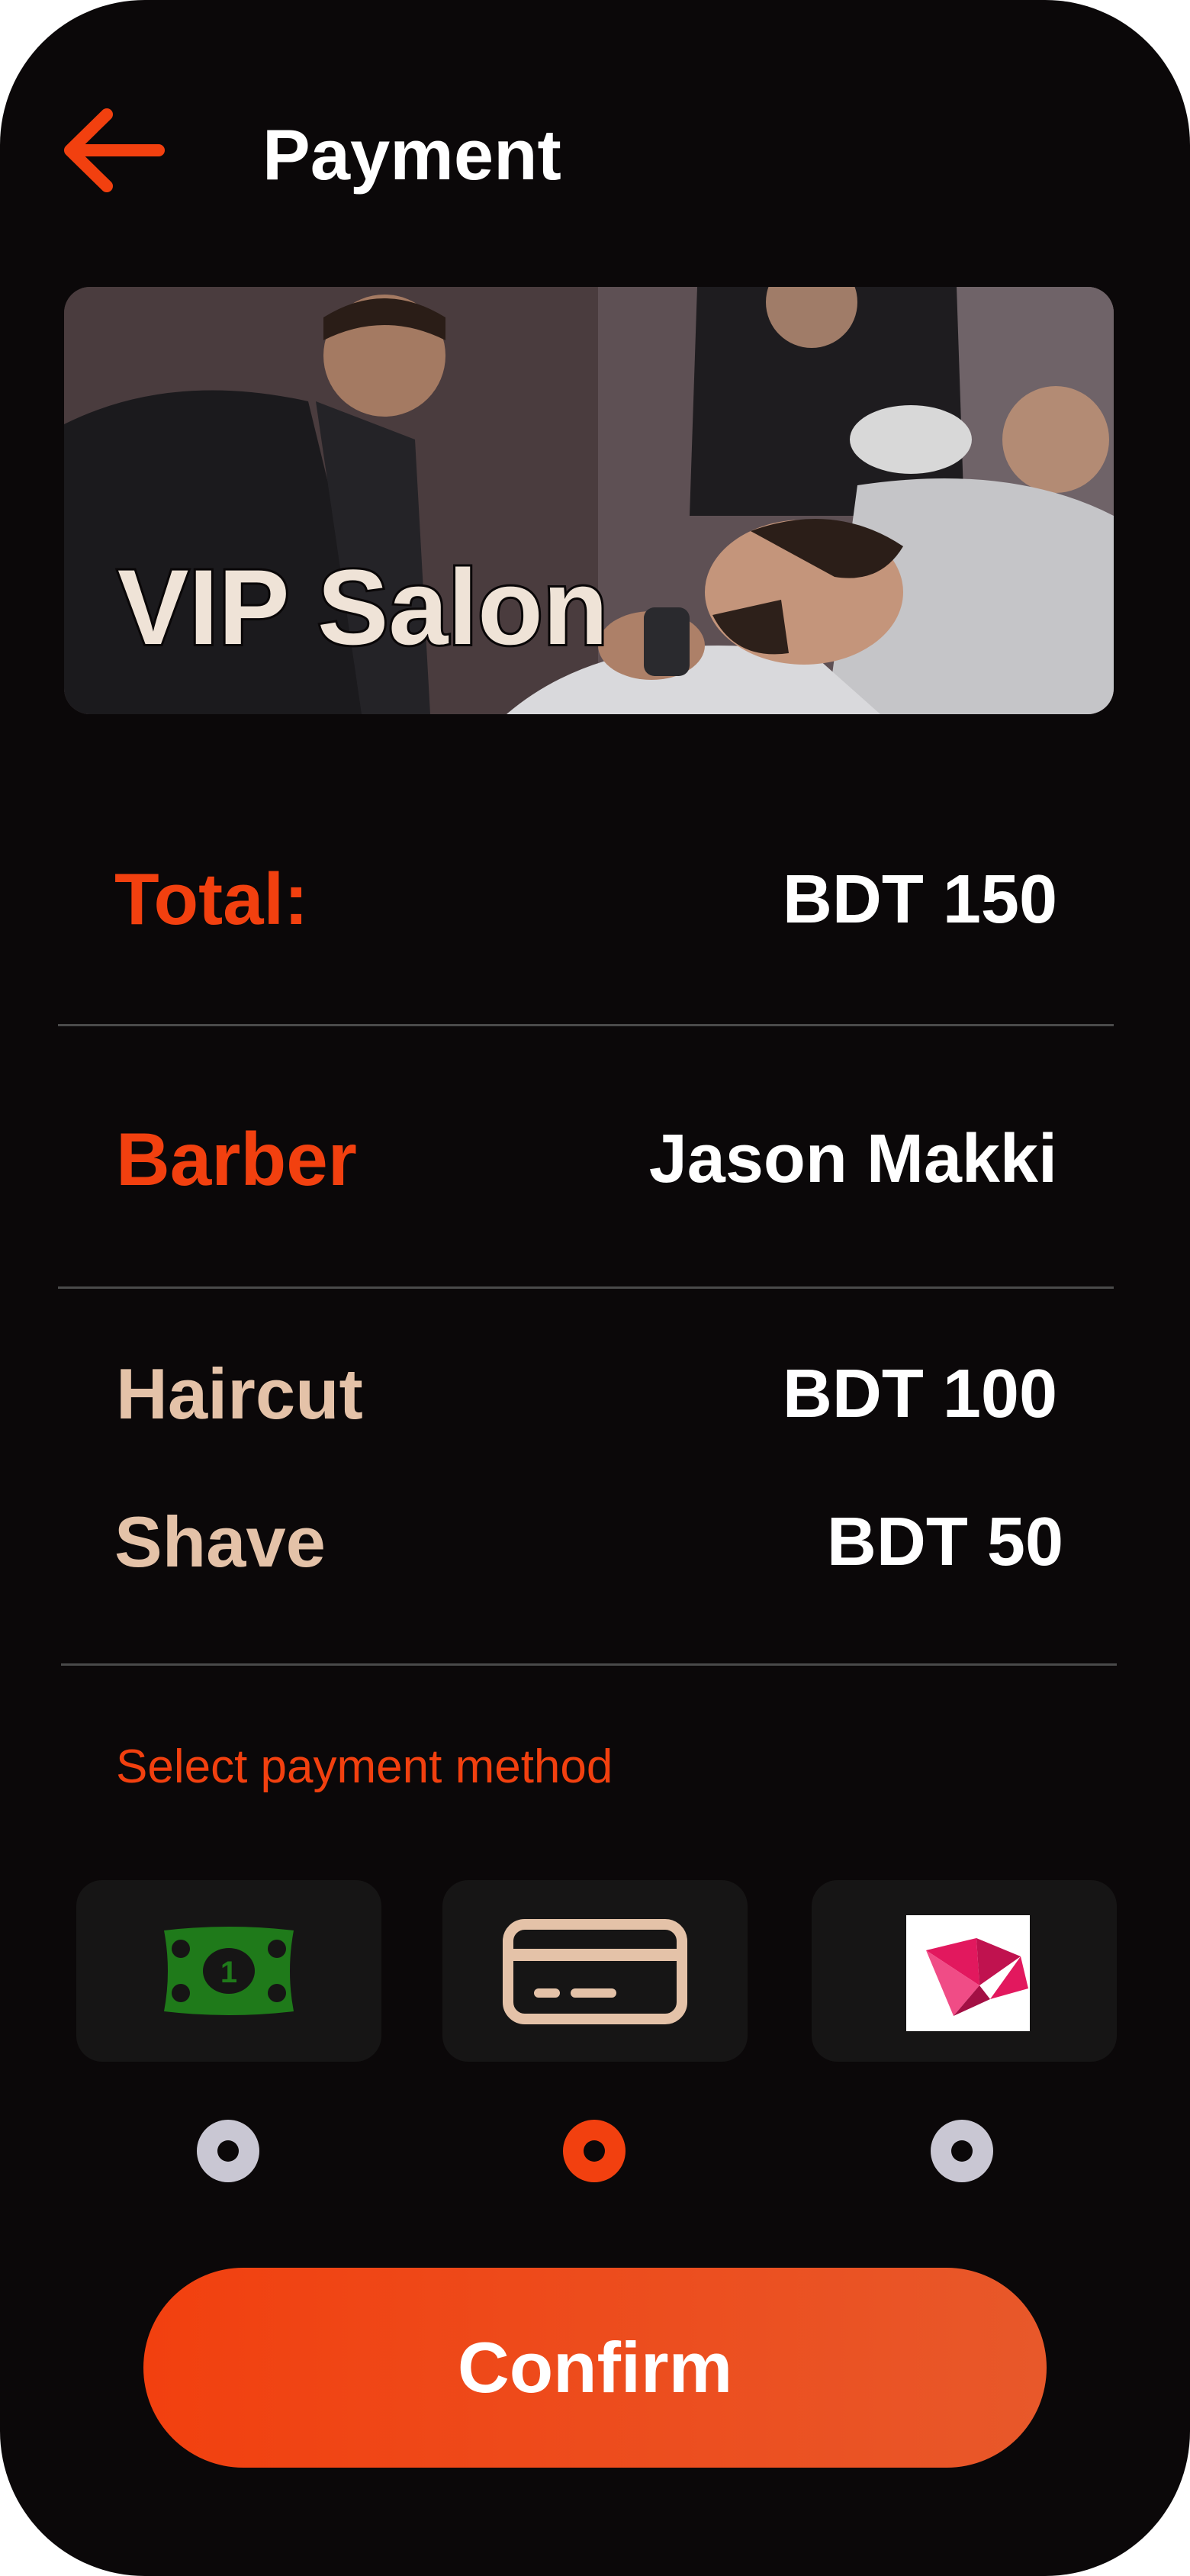 The image size is (1190, 2576). Describe the element at coordinates (411, 154) in the screenshot. I see `page-title: Payment` at that location.